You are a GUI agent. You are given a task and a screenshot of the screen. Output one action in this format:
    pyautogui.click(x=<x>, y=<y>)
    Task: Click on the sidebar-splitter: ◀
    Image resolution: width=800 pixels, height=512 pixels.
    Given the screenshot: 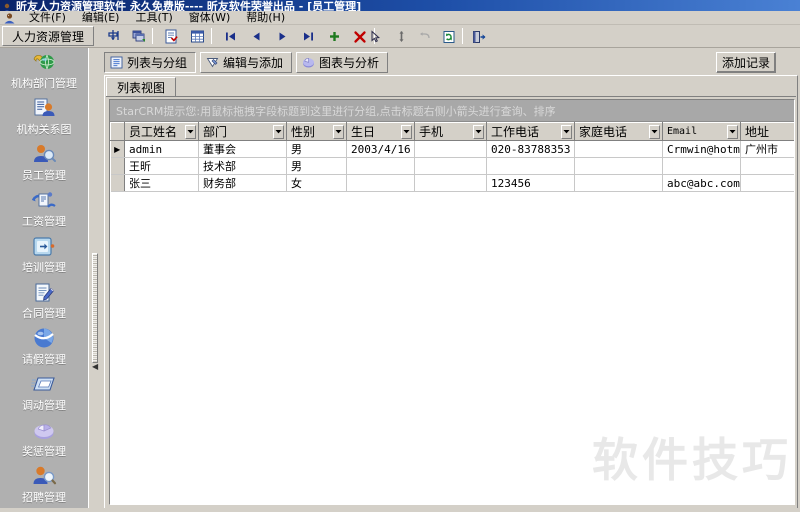 What is the action you would take?
    pyautogui.click(x=94, y=280)
    